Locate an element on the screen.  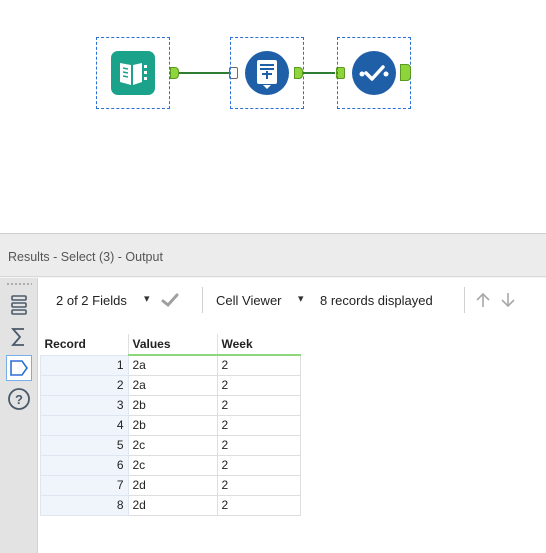
records-count: 8 records displayed is located at coordinates (376, 300).